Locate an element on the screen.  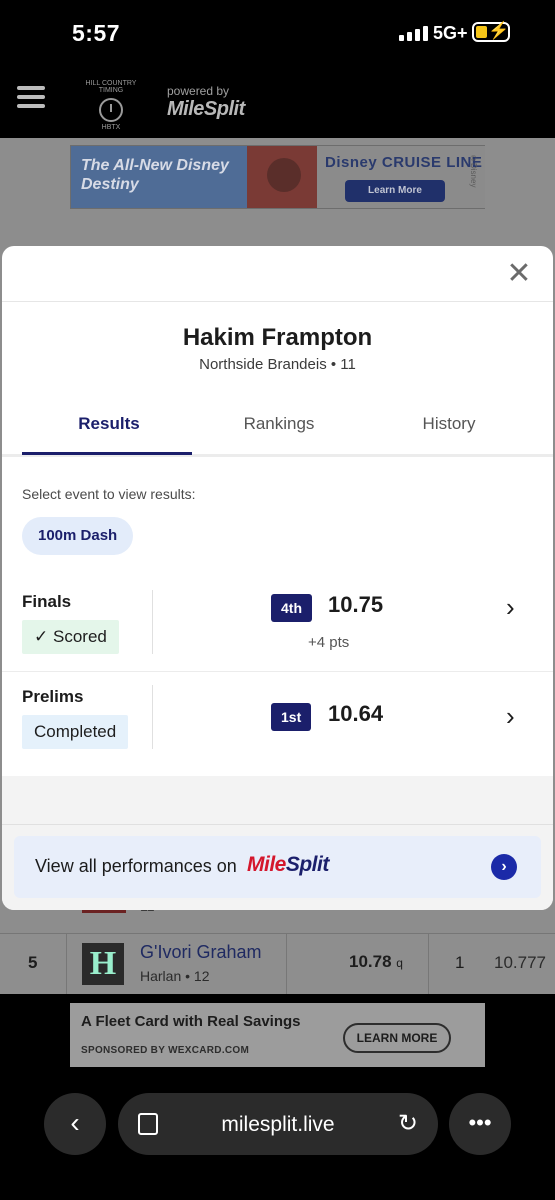
status-text: Scored is located at coordinates (79, 636).